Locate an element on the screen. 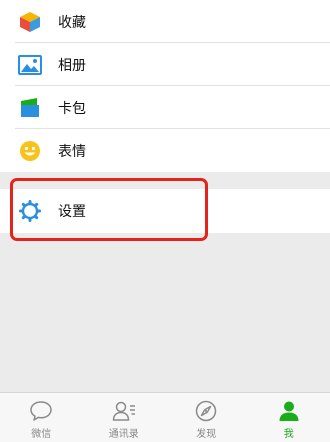  settings-group: 设置 is located at coordinates (165, 211).